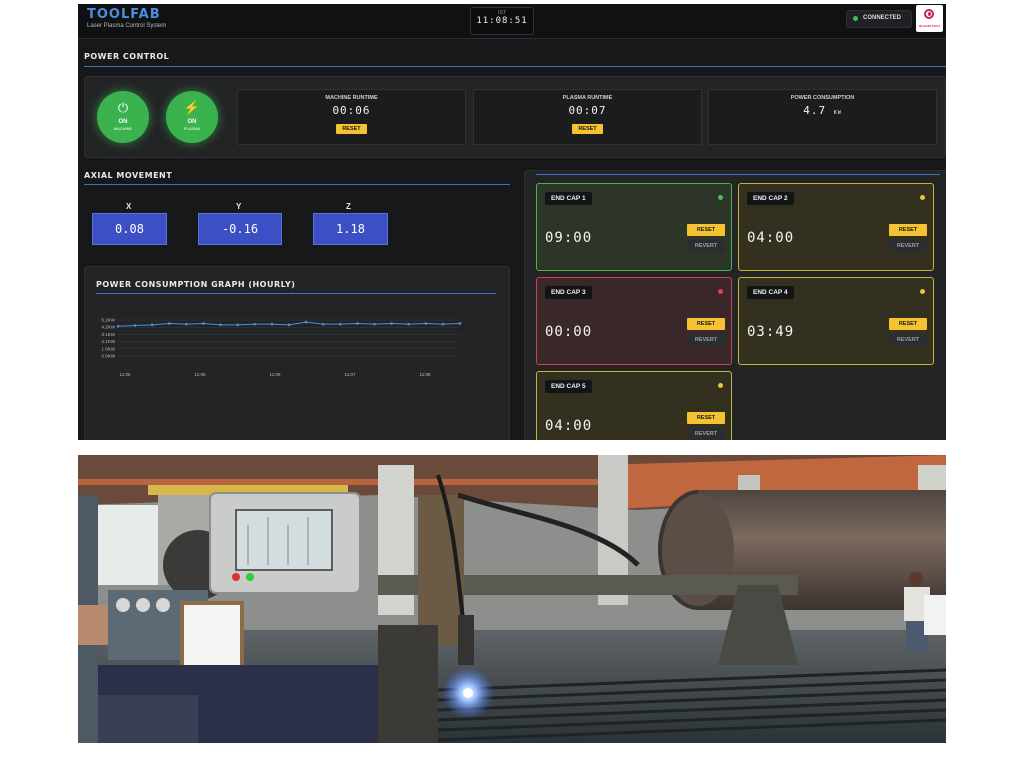  What do you see at coordinates (770, 198) in the screenshot?
I see `end-cap-name: END CAP 2` at bounding box center [770, 198].